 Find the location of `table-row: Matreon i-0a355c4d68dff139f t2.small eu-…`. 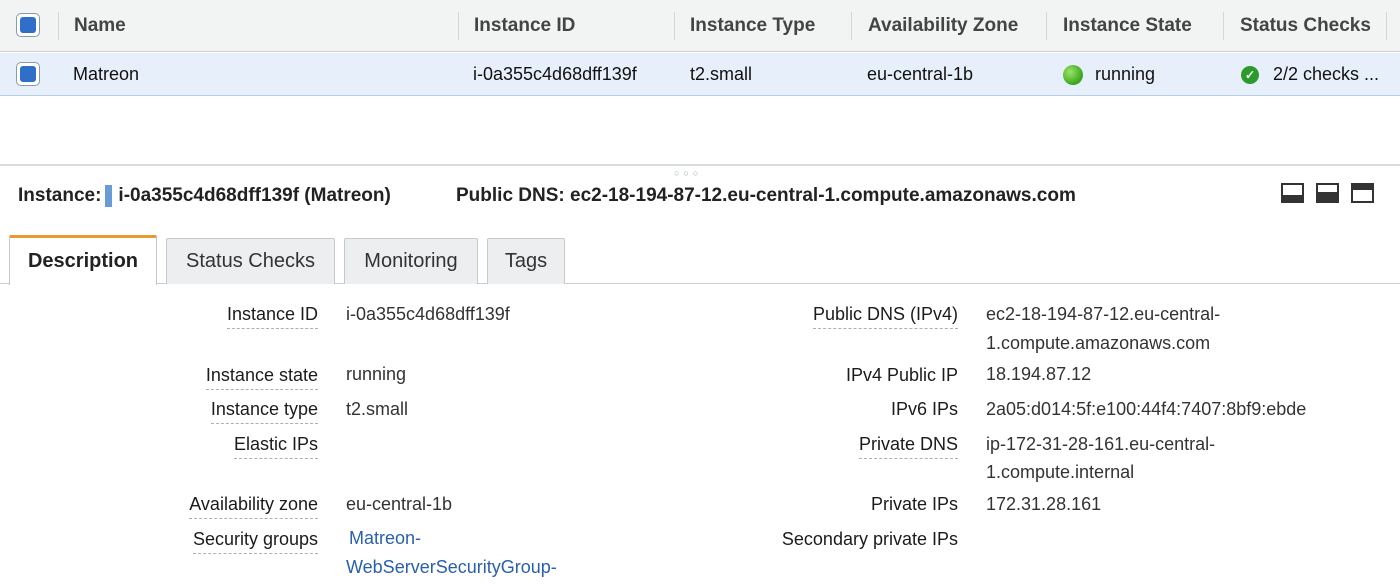

table-row: Matreon i-0a355c4d68dff139f t2.small eu-… is located at coordinates (700, 74).